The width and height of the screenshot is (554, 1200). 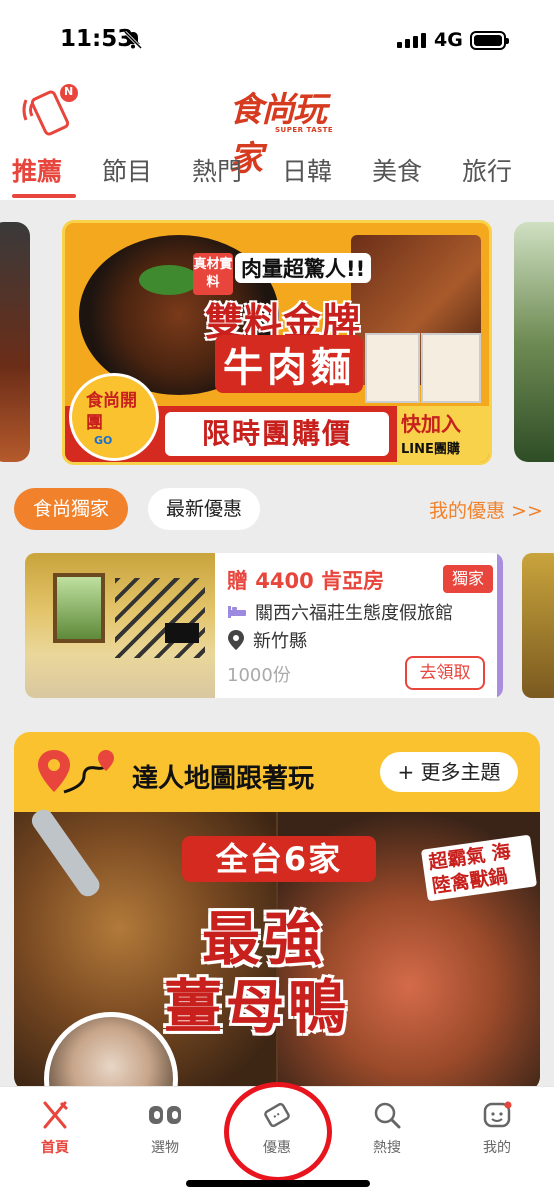 What do you see at coordinates (257, 1007) in the screenshot?
I see `feature-title-2: 薑母鴨` at bounding box center [257, 1007].